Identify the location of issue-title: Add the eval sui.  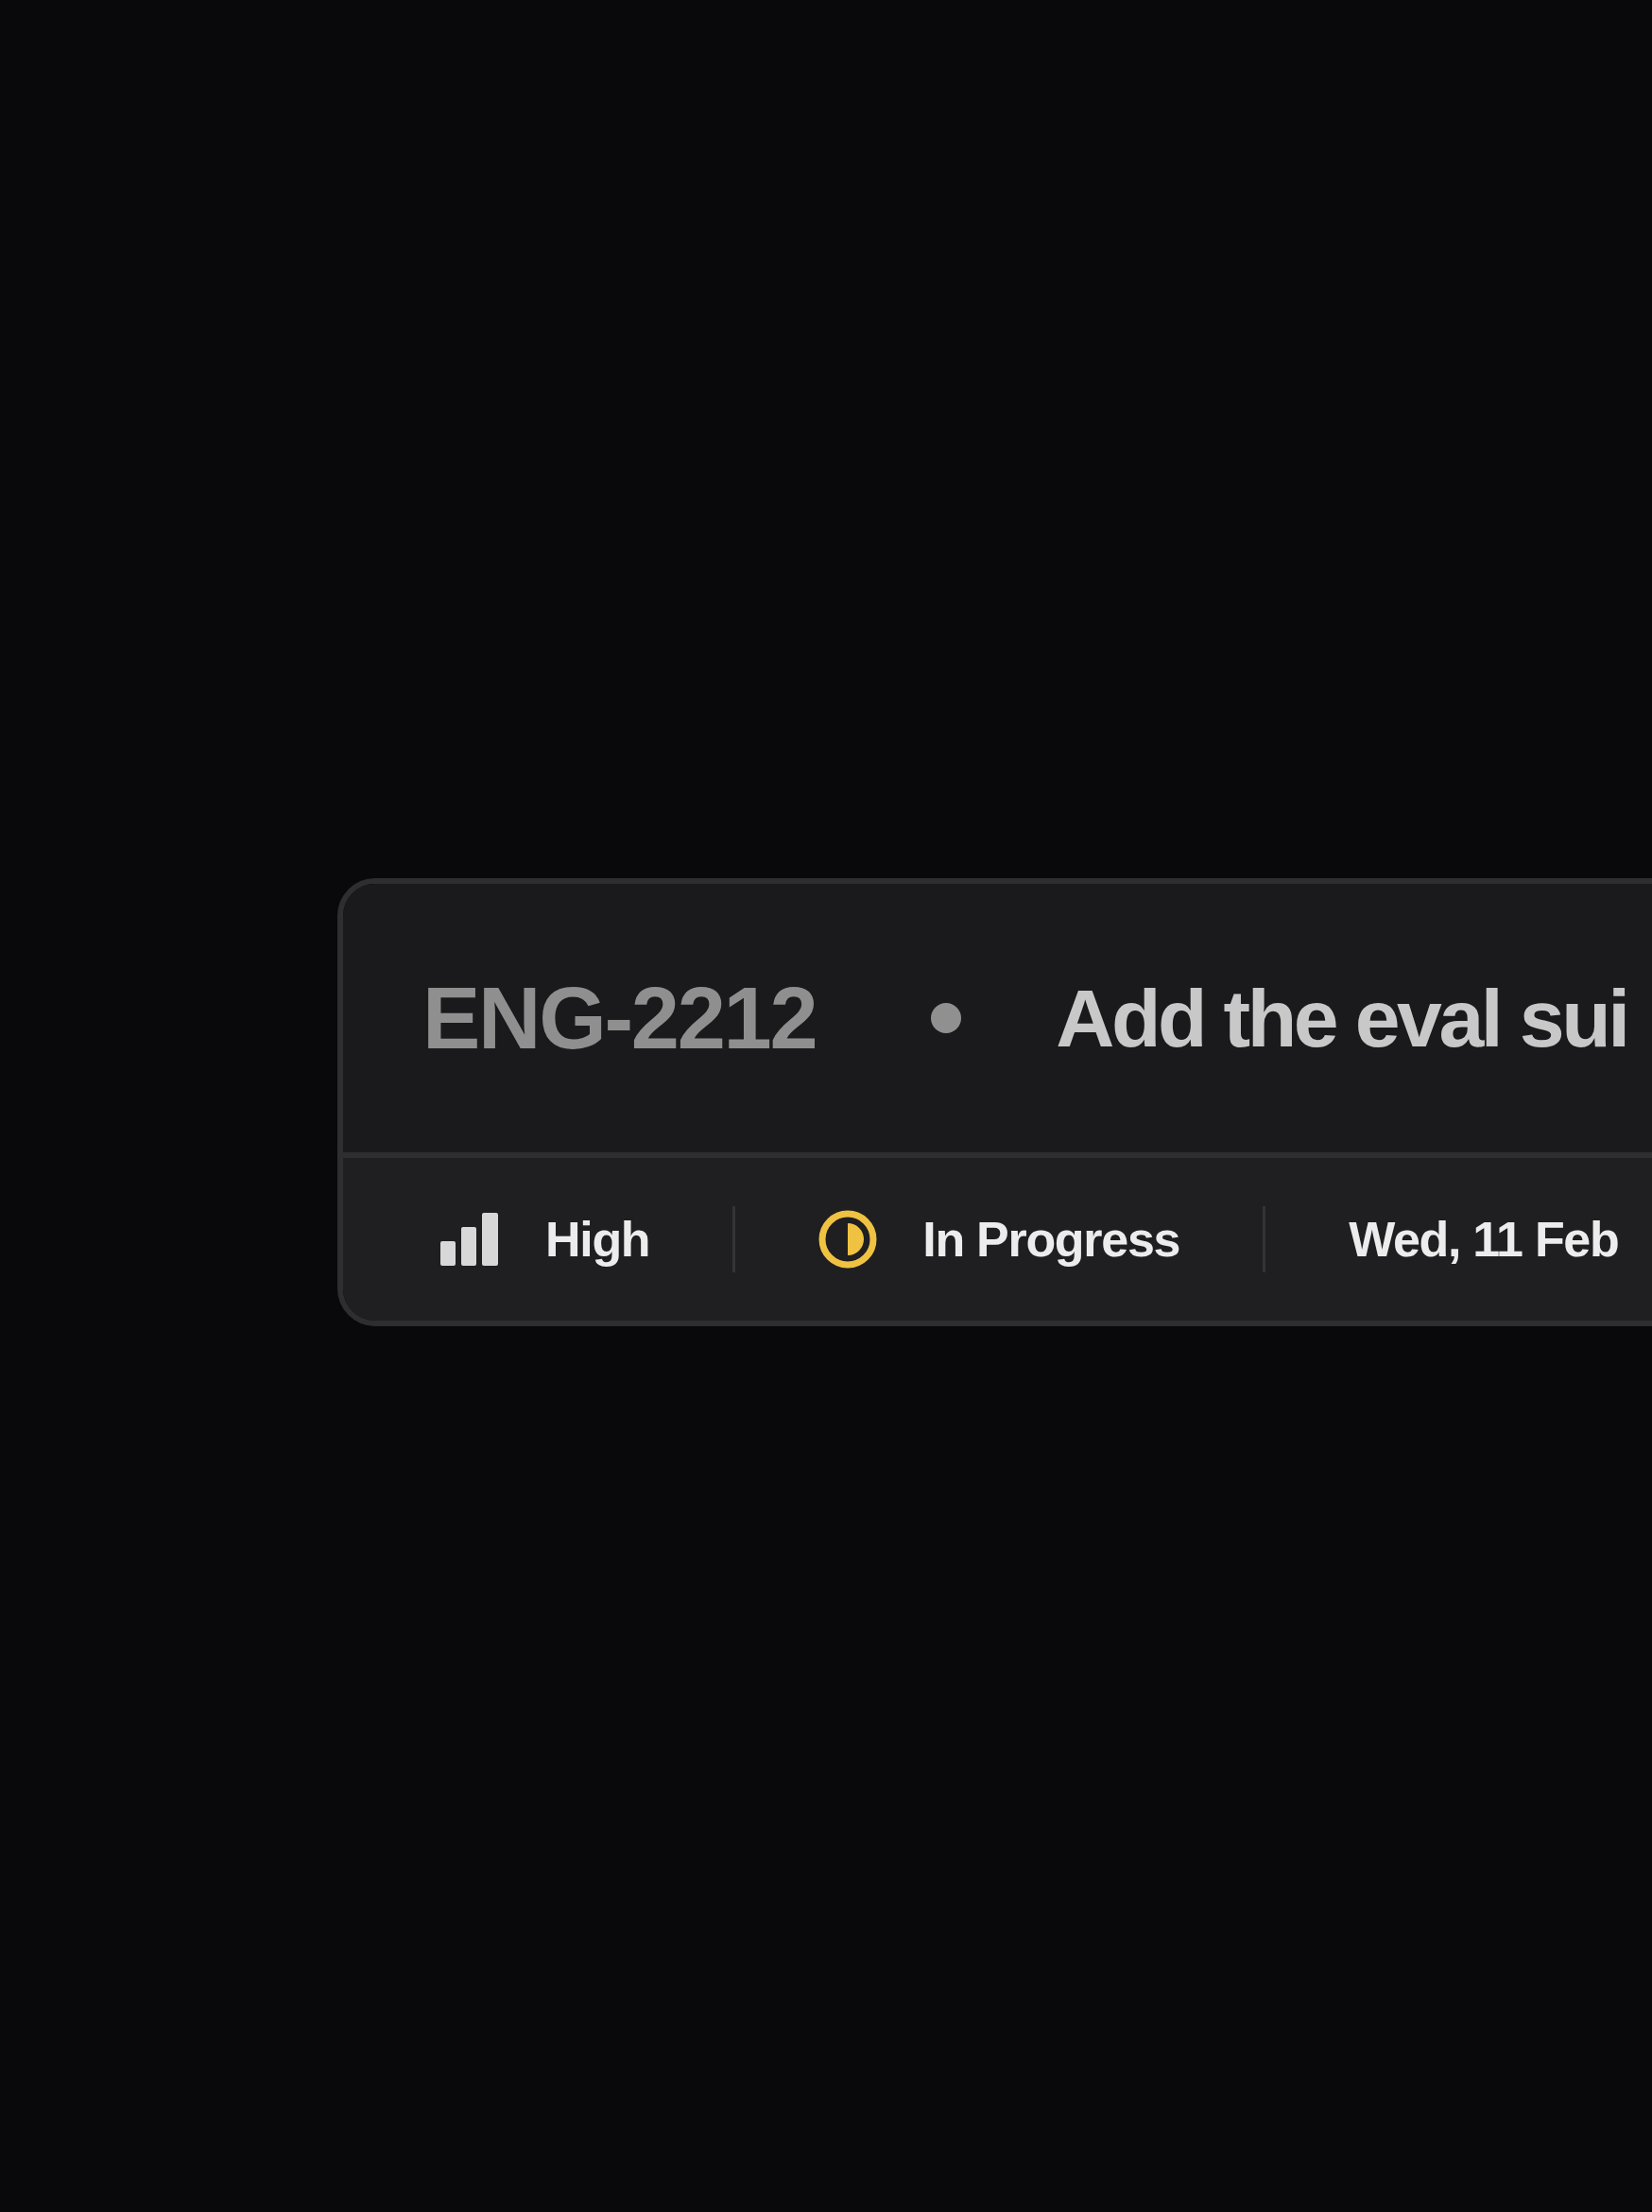
(1341, 1018).